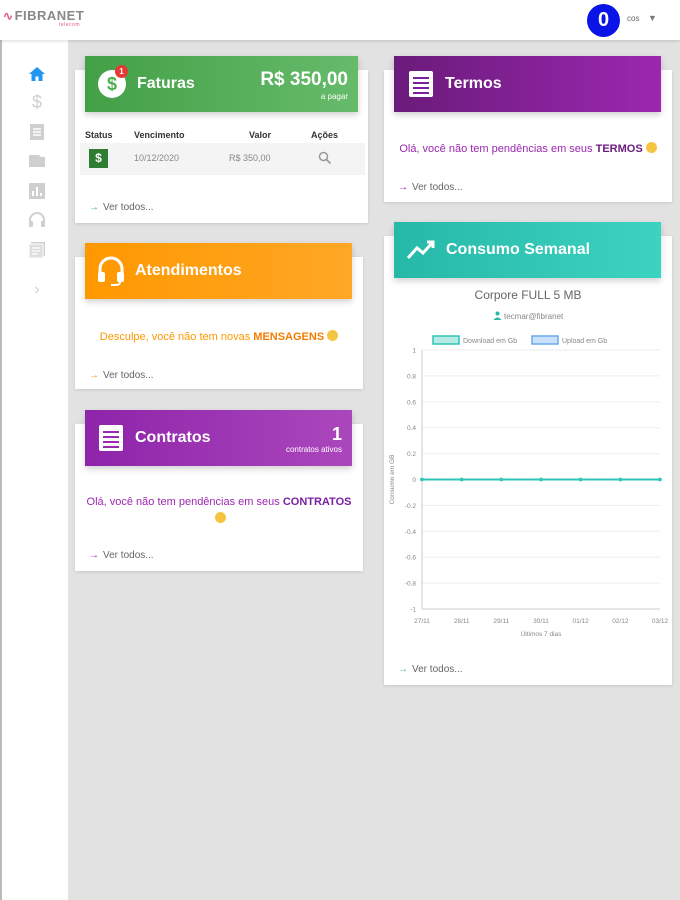  Describe the element at coordinates (99, 135) in the screenshot. I see `column-status: Status` at that location.